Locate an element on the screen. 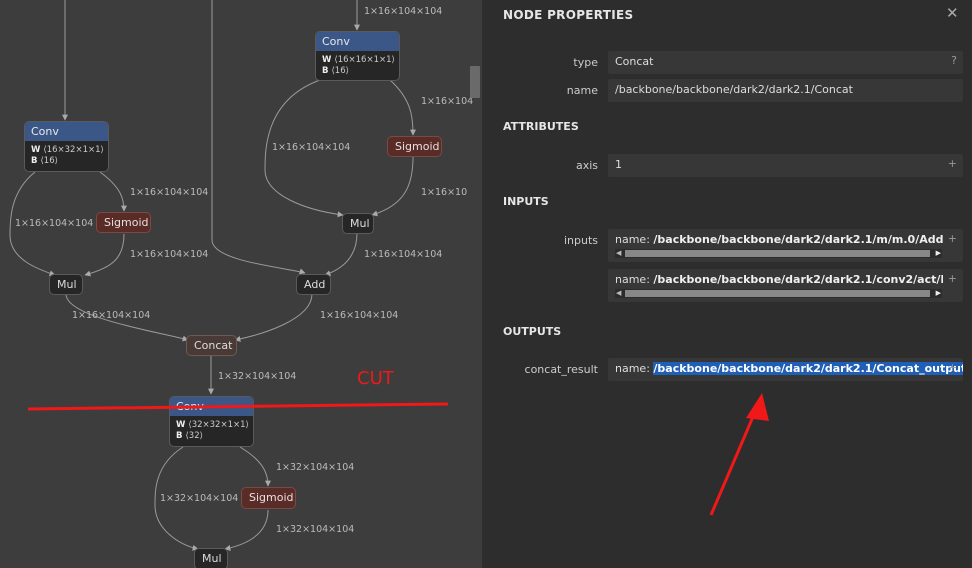 The width and height of the screenshot is (972, 568). name-label: name is located at coordinates (582, 90).